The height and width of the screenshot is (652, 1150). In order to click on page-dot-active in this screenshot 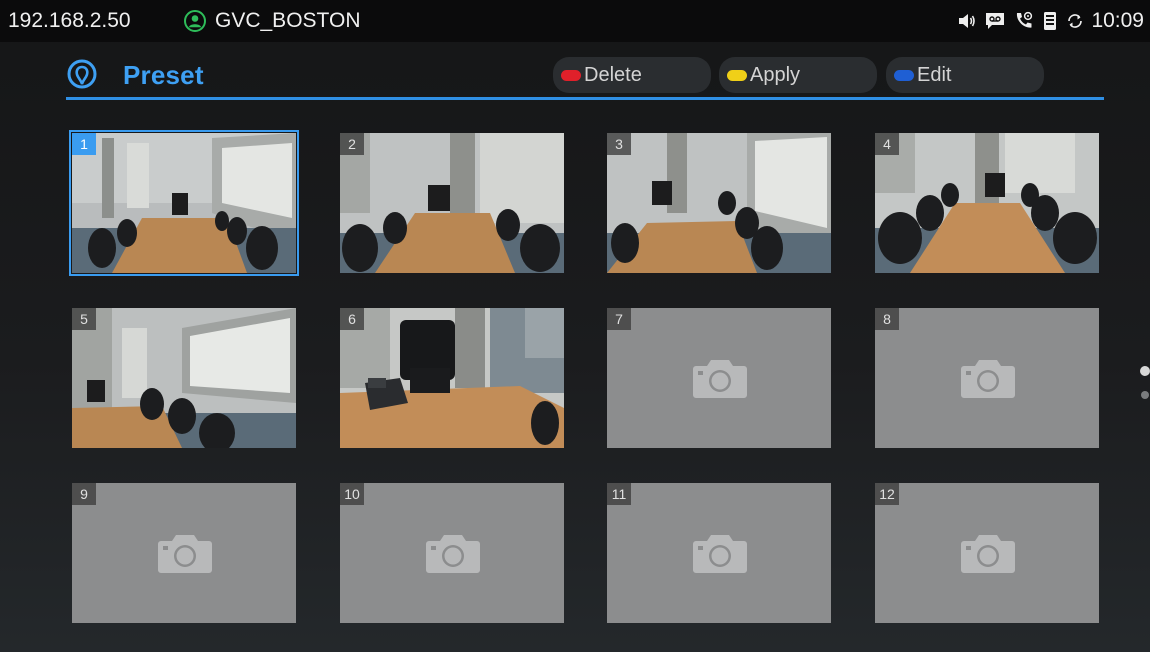, I will do `click(1145, 371)`.